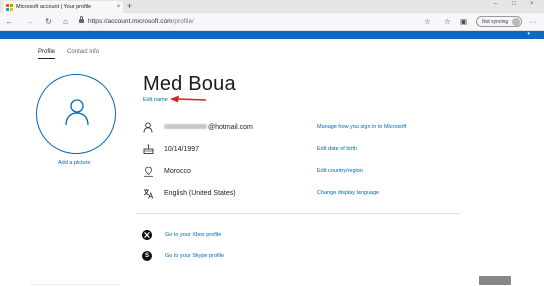 This screenshot has width=544, height=286. What do you see at coordinates (9, 7) in the screenshot?
I see `microsoft-logo-icon` at bounding box center [9, 7].